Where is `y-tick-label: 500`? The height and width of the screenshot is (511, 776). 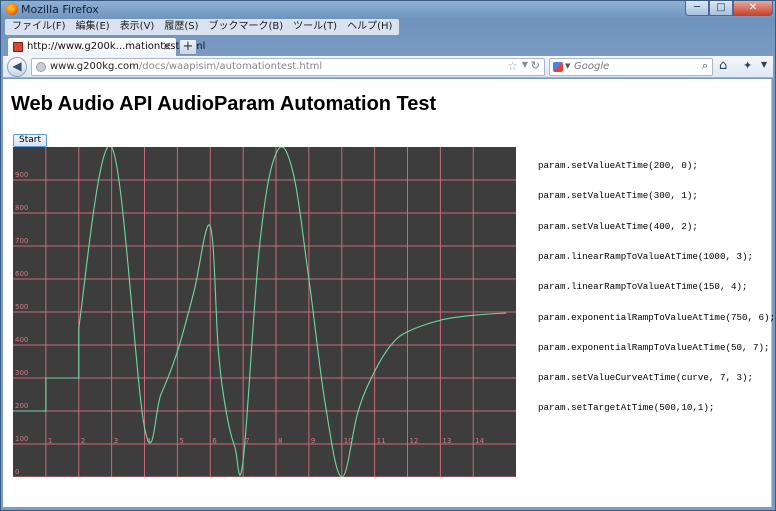 y-tick-label: 500 is located at coordinates (21, 307).